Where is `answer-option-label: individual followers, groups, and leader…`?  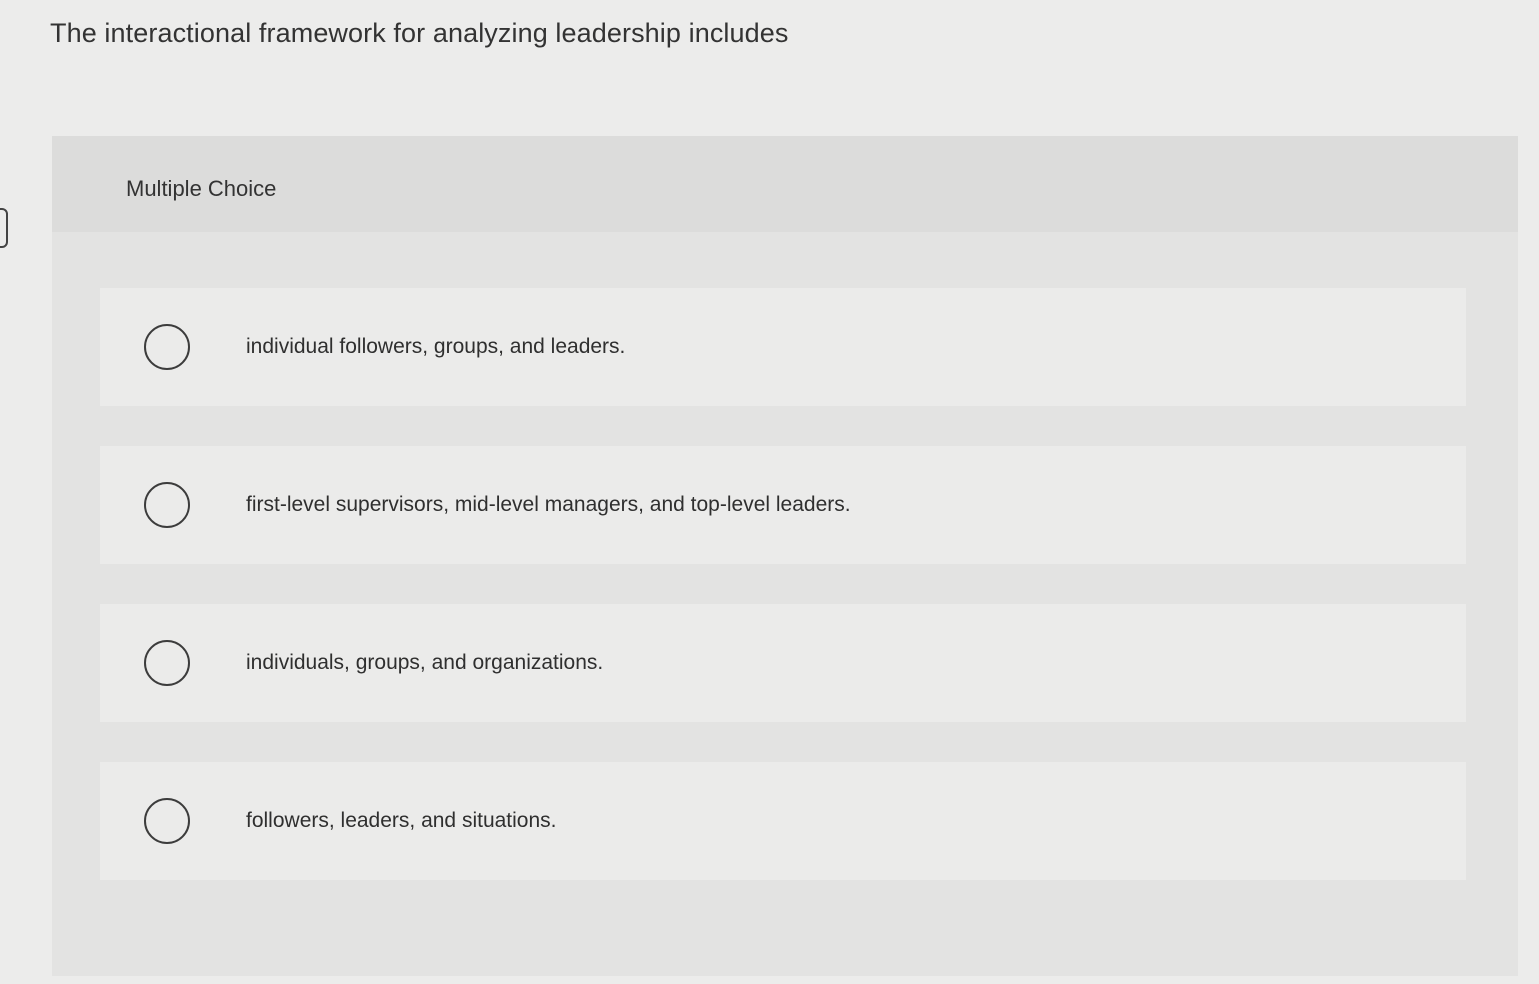
answer-option-label: individual followers, groups, and leader… is located at coordinates (436, 346).